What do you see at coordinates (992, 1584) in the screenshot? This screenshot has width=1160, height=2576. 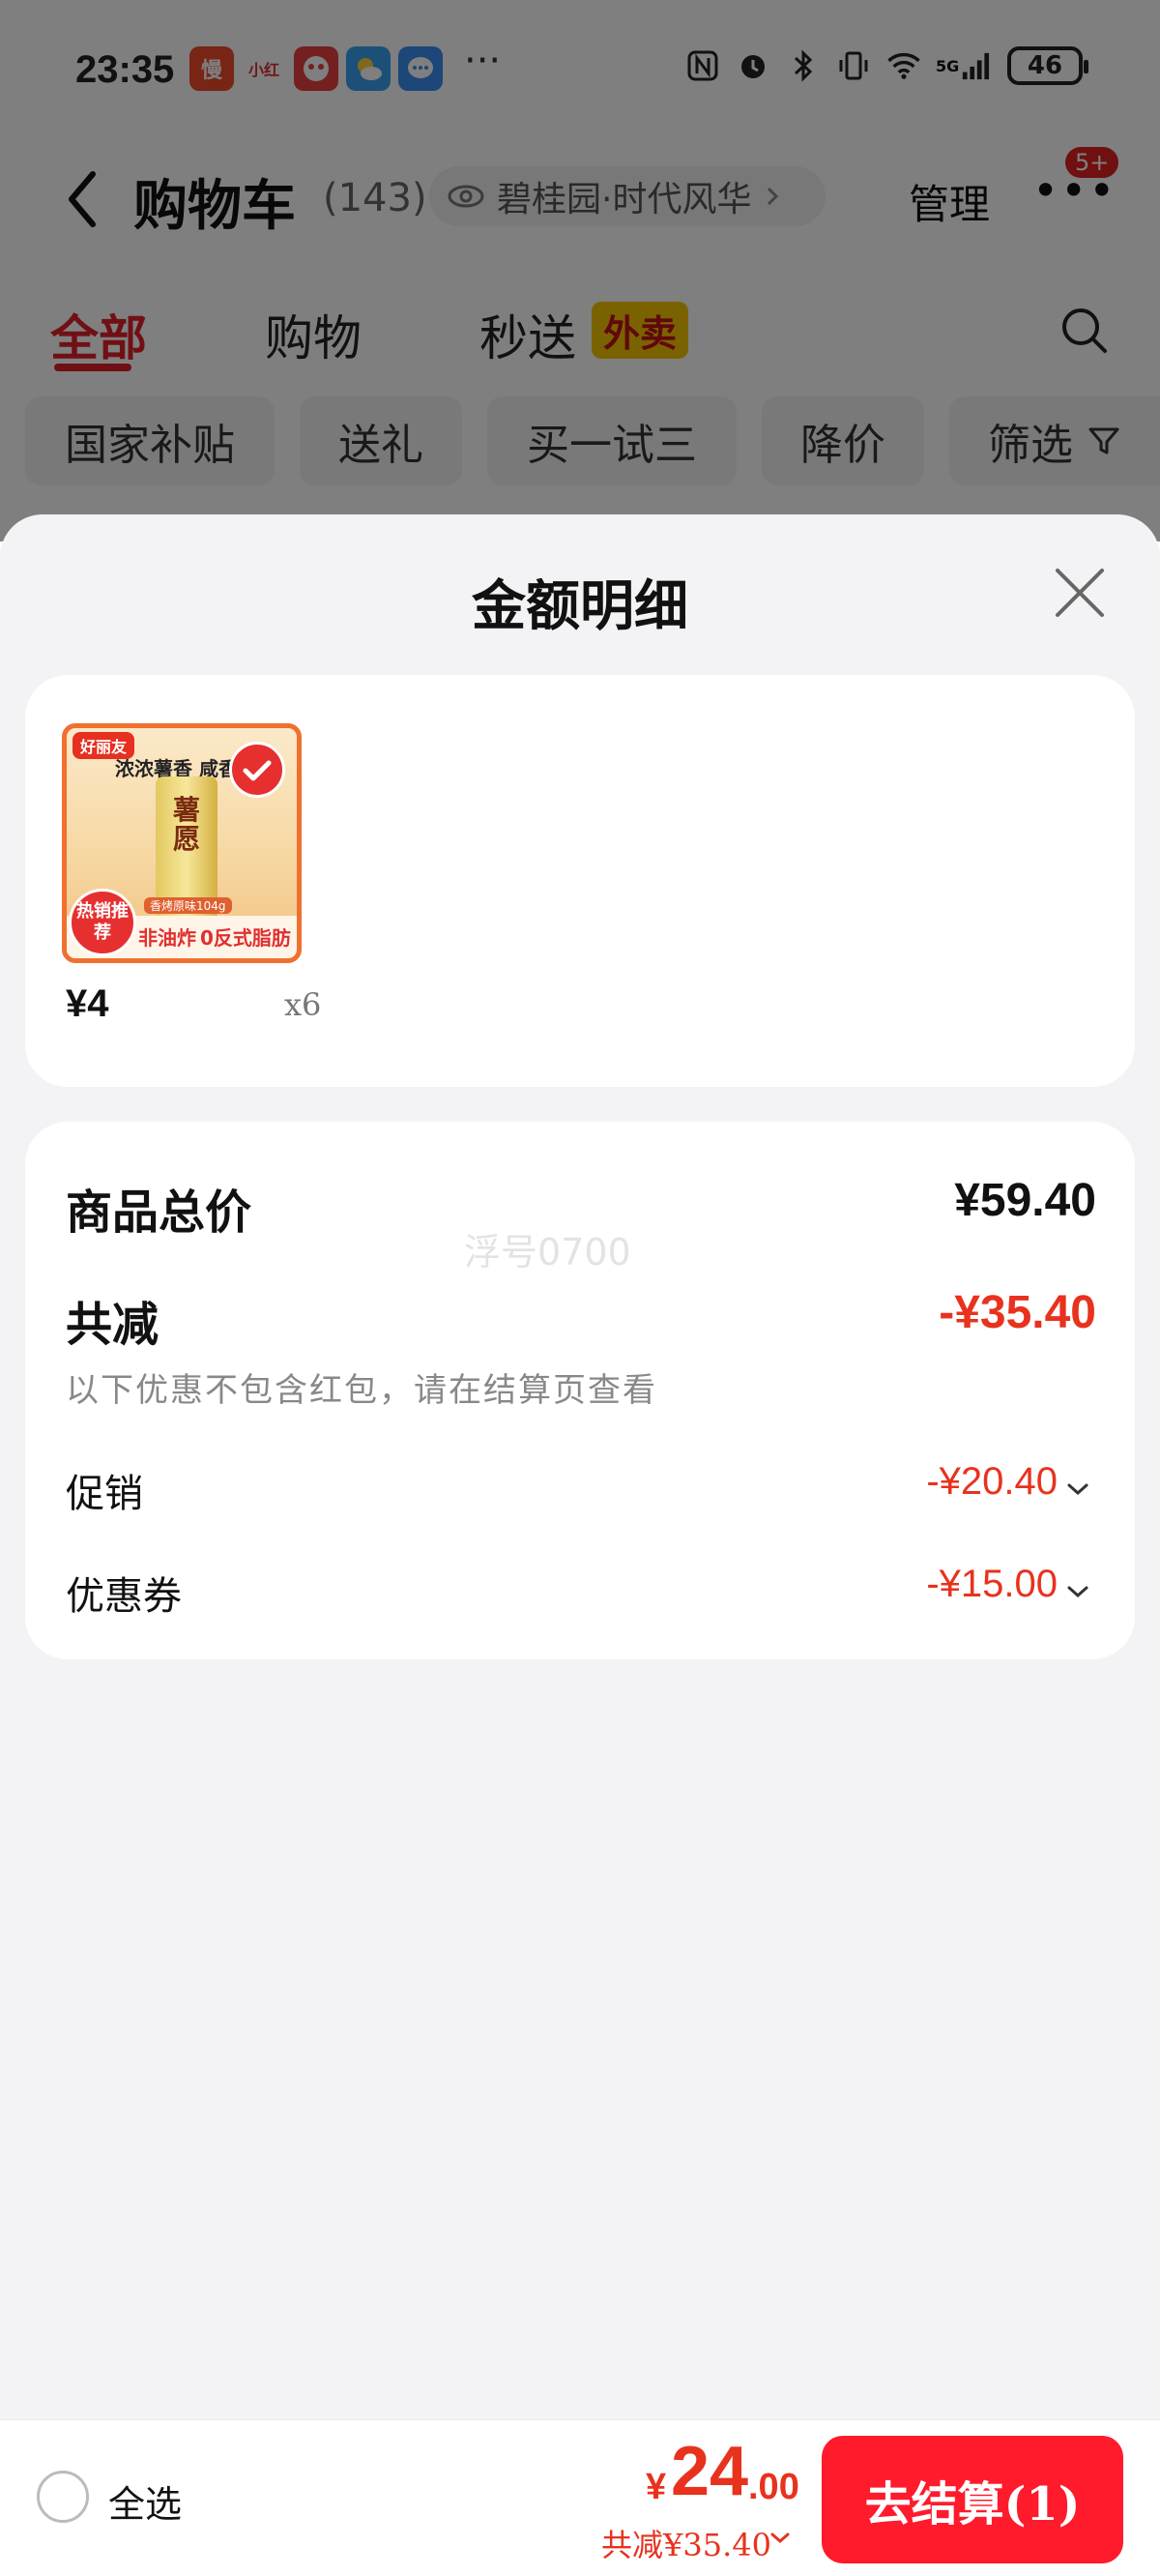 I see `coupon-value: -¥15.00` at bounding box center [992, 1584].